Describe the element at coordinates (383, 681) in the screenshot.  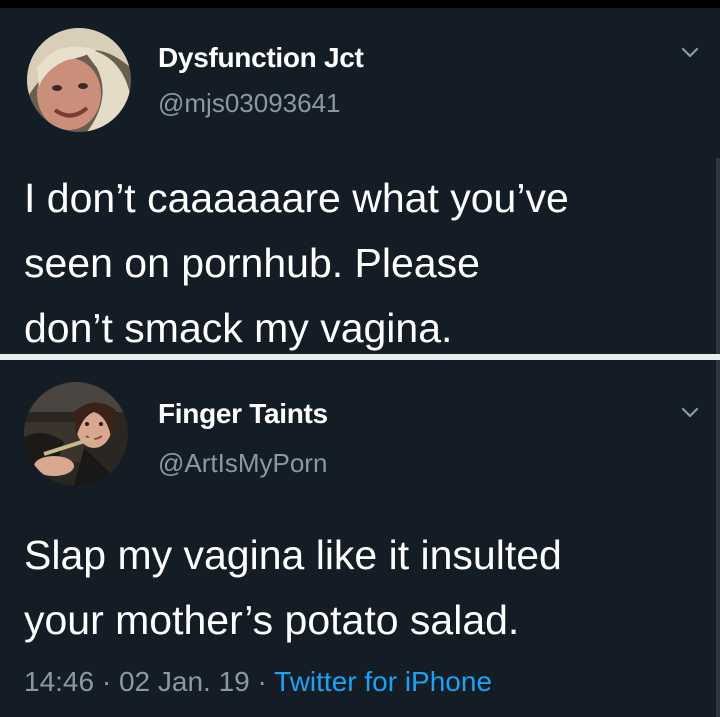
I see `tweet-source-link: Twitter for iPhone` at that location.